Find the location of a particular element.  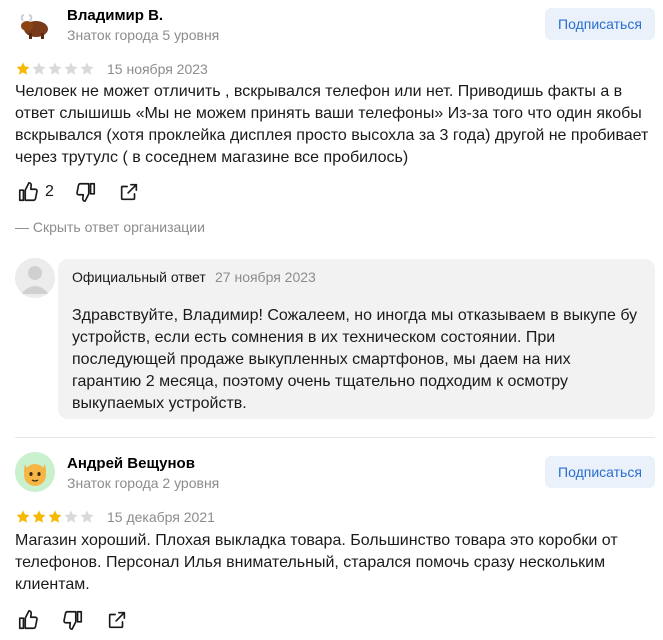

like-button is located at coordinates (28, 620).